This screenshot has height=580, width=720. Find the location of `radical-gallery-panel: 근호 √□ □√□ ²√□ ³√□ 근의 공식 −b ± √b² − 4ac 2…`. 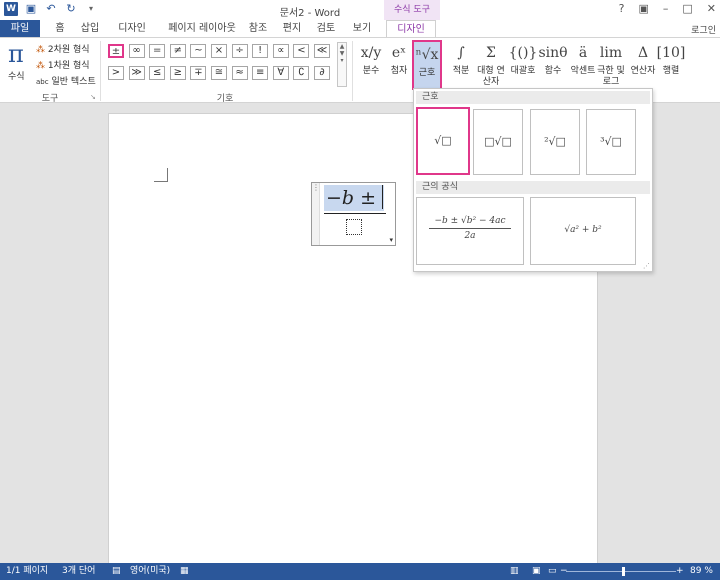

radical-gallery-panel: 근호 √□ □√□ ²√□ ³√□ 근의 공식 −b ± √b² − 4ac 2… is located at coordinates (533, 180).